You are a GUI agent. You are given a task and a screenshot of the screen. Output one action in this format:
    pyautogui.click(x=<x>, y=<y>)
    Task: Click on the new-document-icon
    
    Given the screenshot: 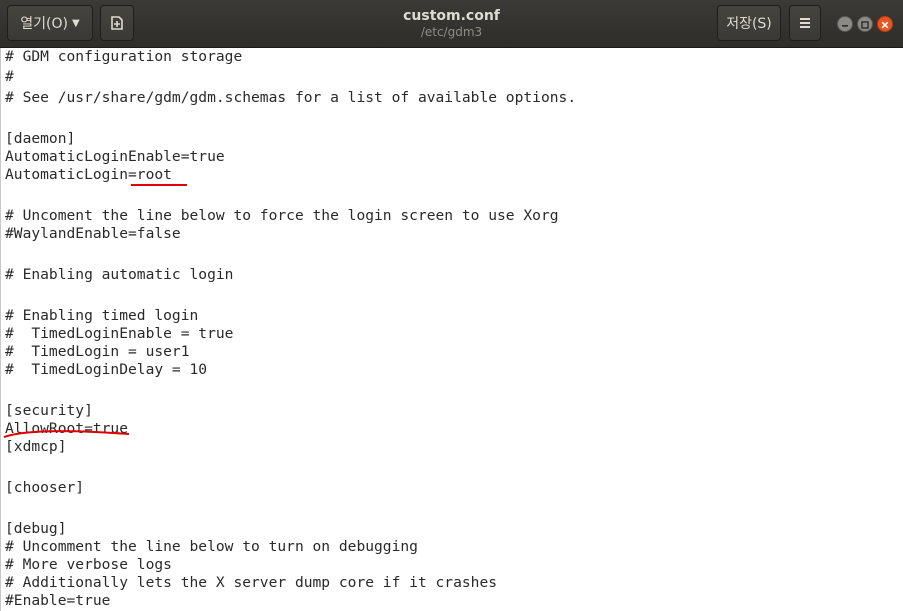 What is the action you would take?
    pyautogui.click(x=117, y=23)
    